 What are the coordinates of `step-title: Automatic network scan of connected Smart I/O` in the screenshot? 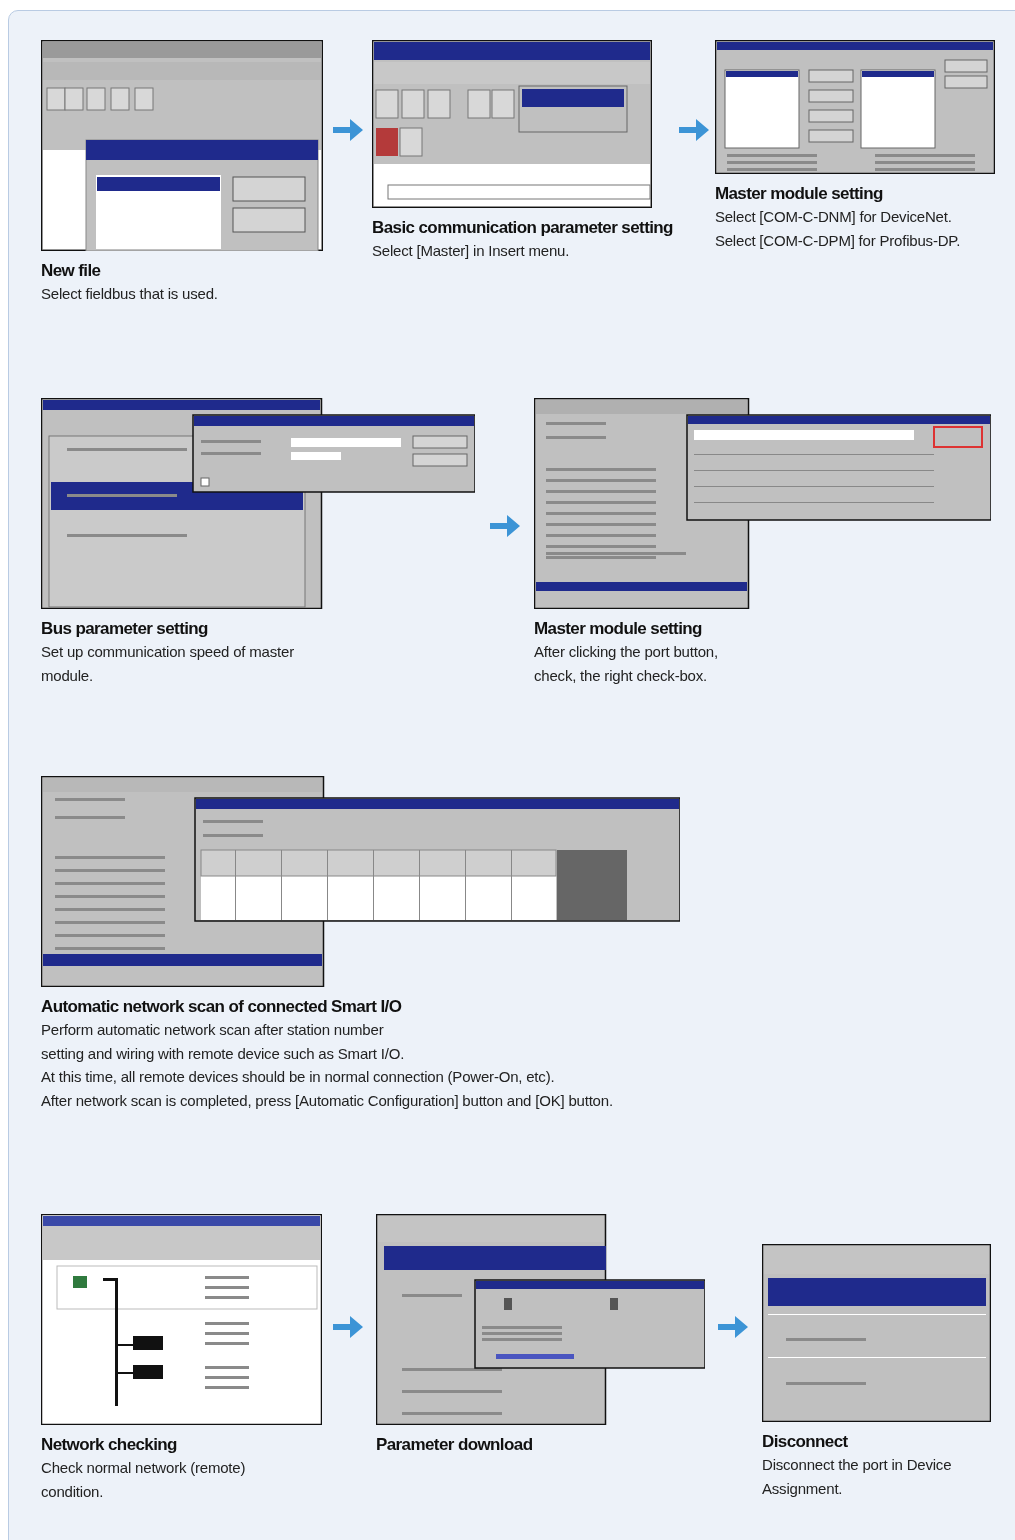 It's located at (222, 1007).